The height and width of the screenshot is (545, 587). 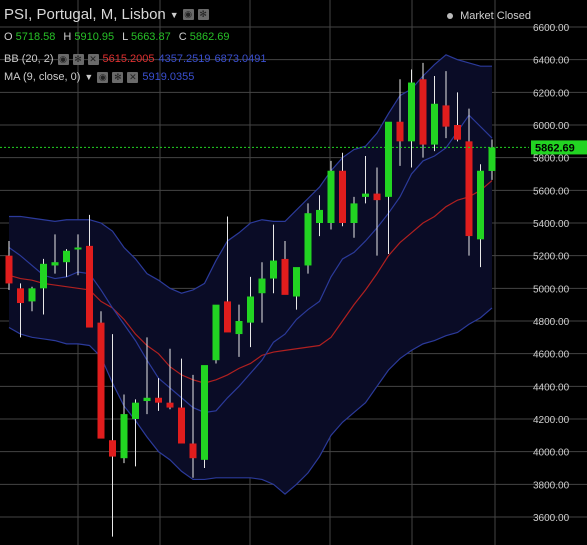 What do you see at coordinates (184, 59) in the screenshot?
I see `bb-lower-value: 4357.2519` at bounding box center [184, 59].